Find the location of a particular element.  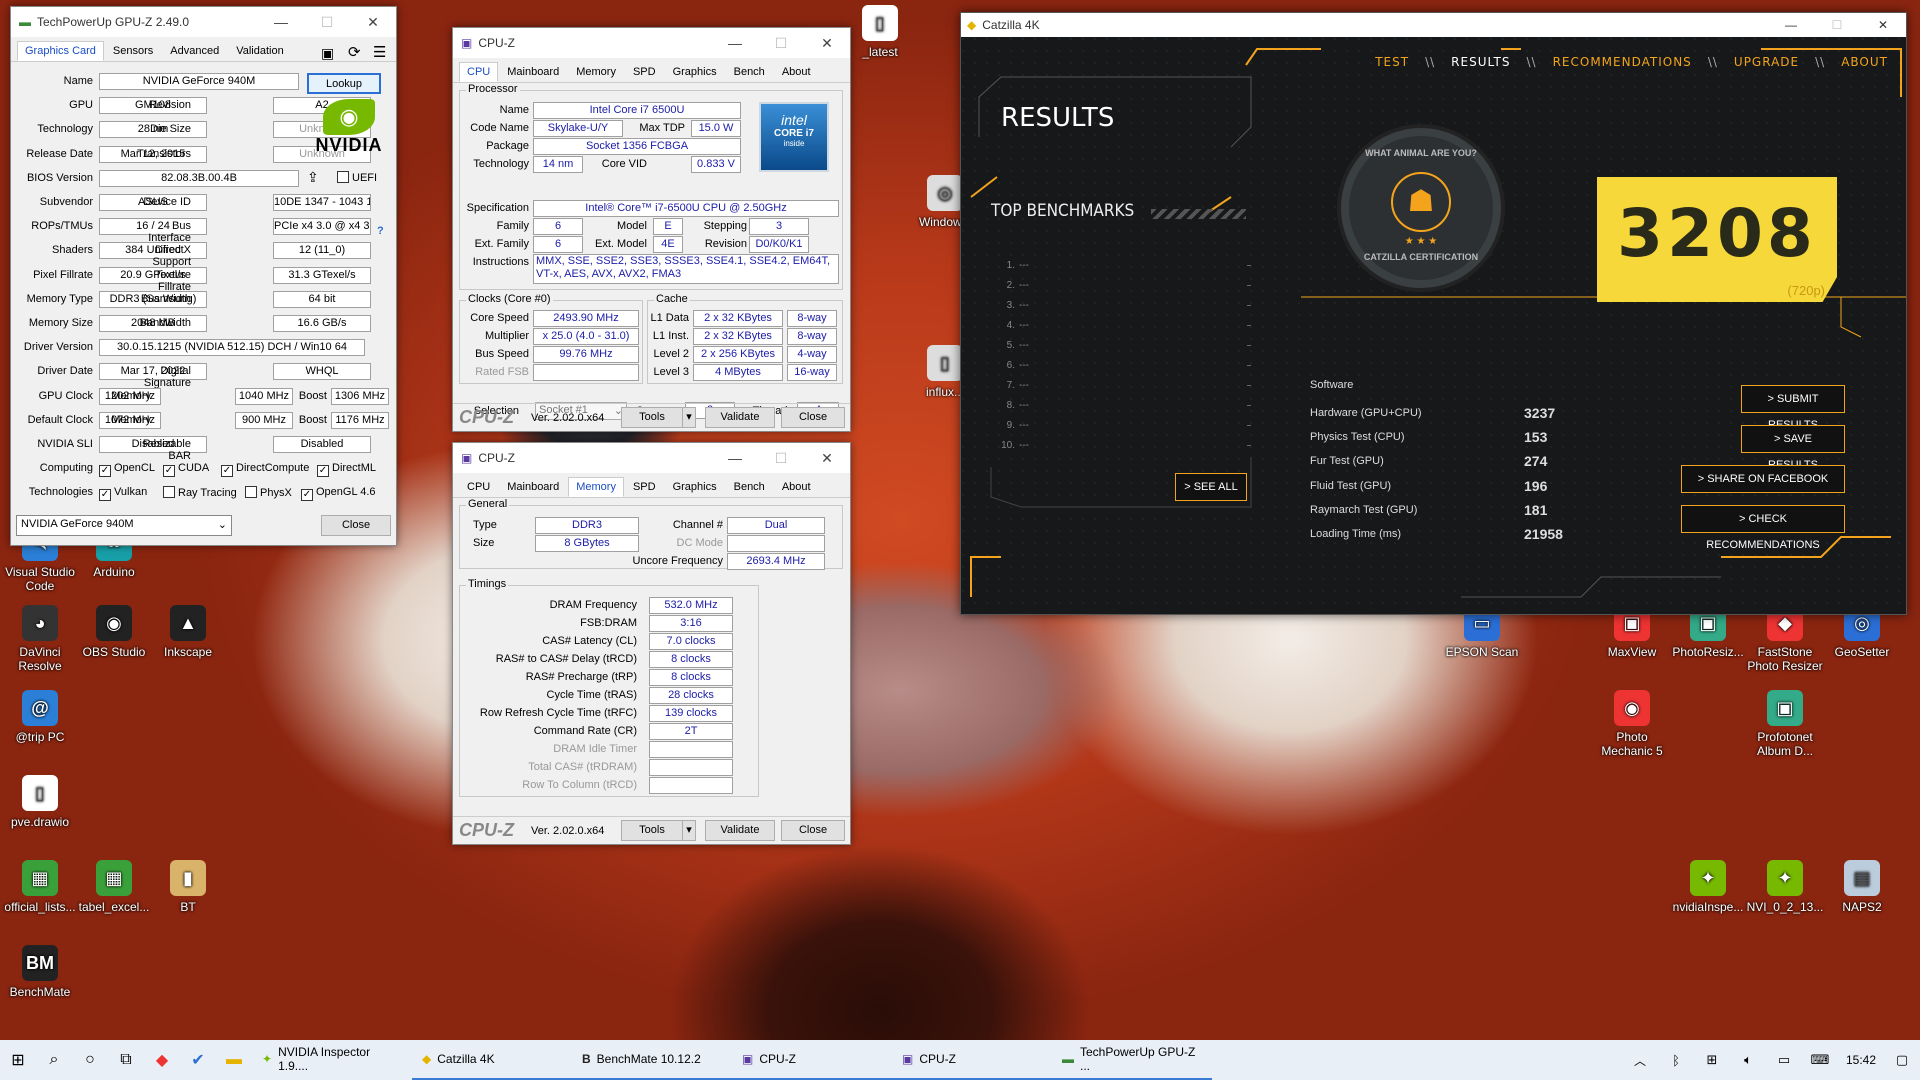

windows-start-icon: ⊞ is located at coordinates (18, 1060).